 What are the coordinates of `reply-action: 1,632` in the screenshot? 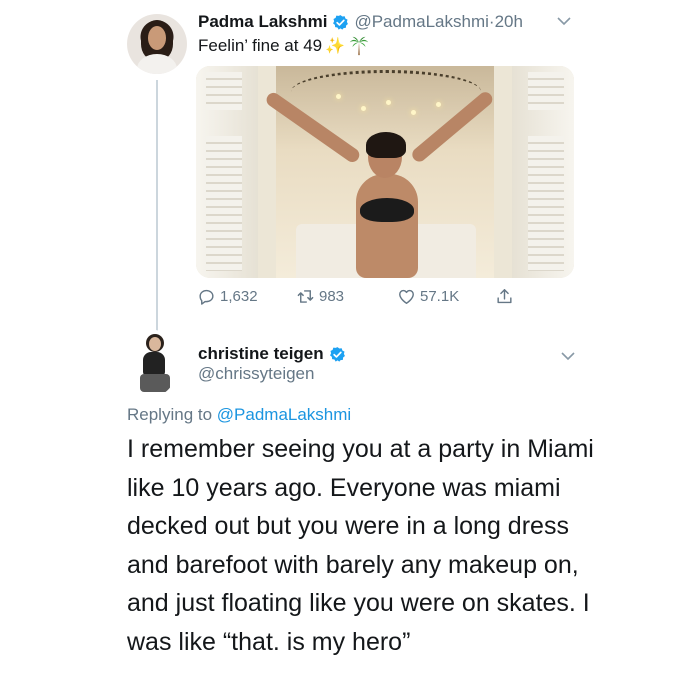 It's located at (227, 296).